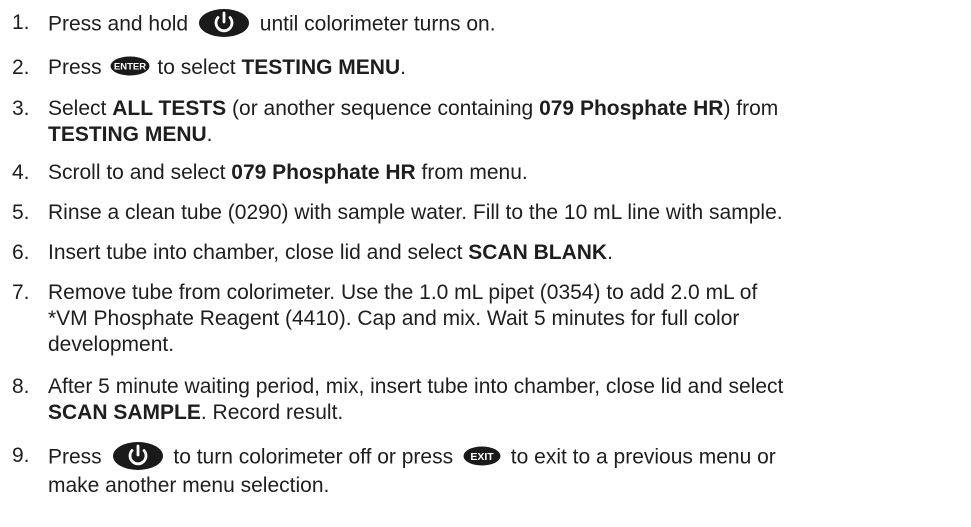 The image size is (971, 527). What do you see at coordinates (21, 386) in the screenshot?
I see `step-number: 8.` at bounding box center [21, 386].